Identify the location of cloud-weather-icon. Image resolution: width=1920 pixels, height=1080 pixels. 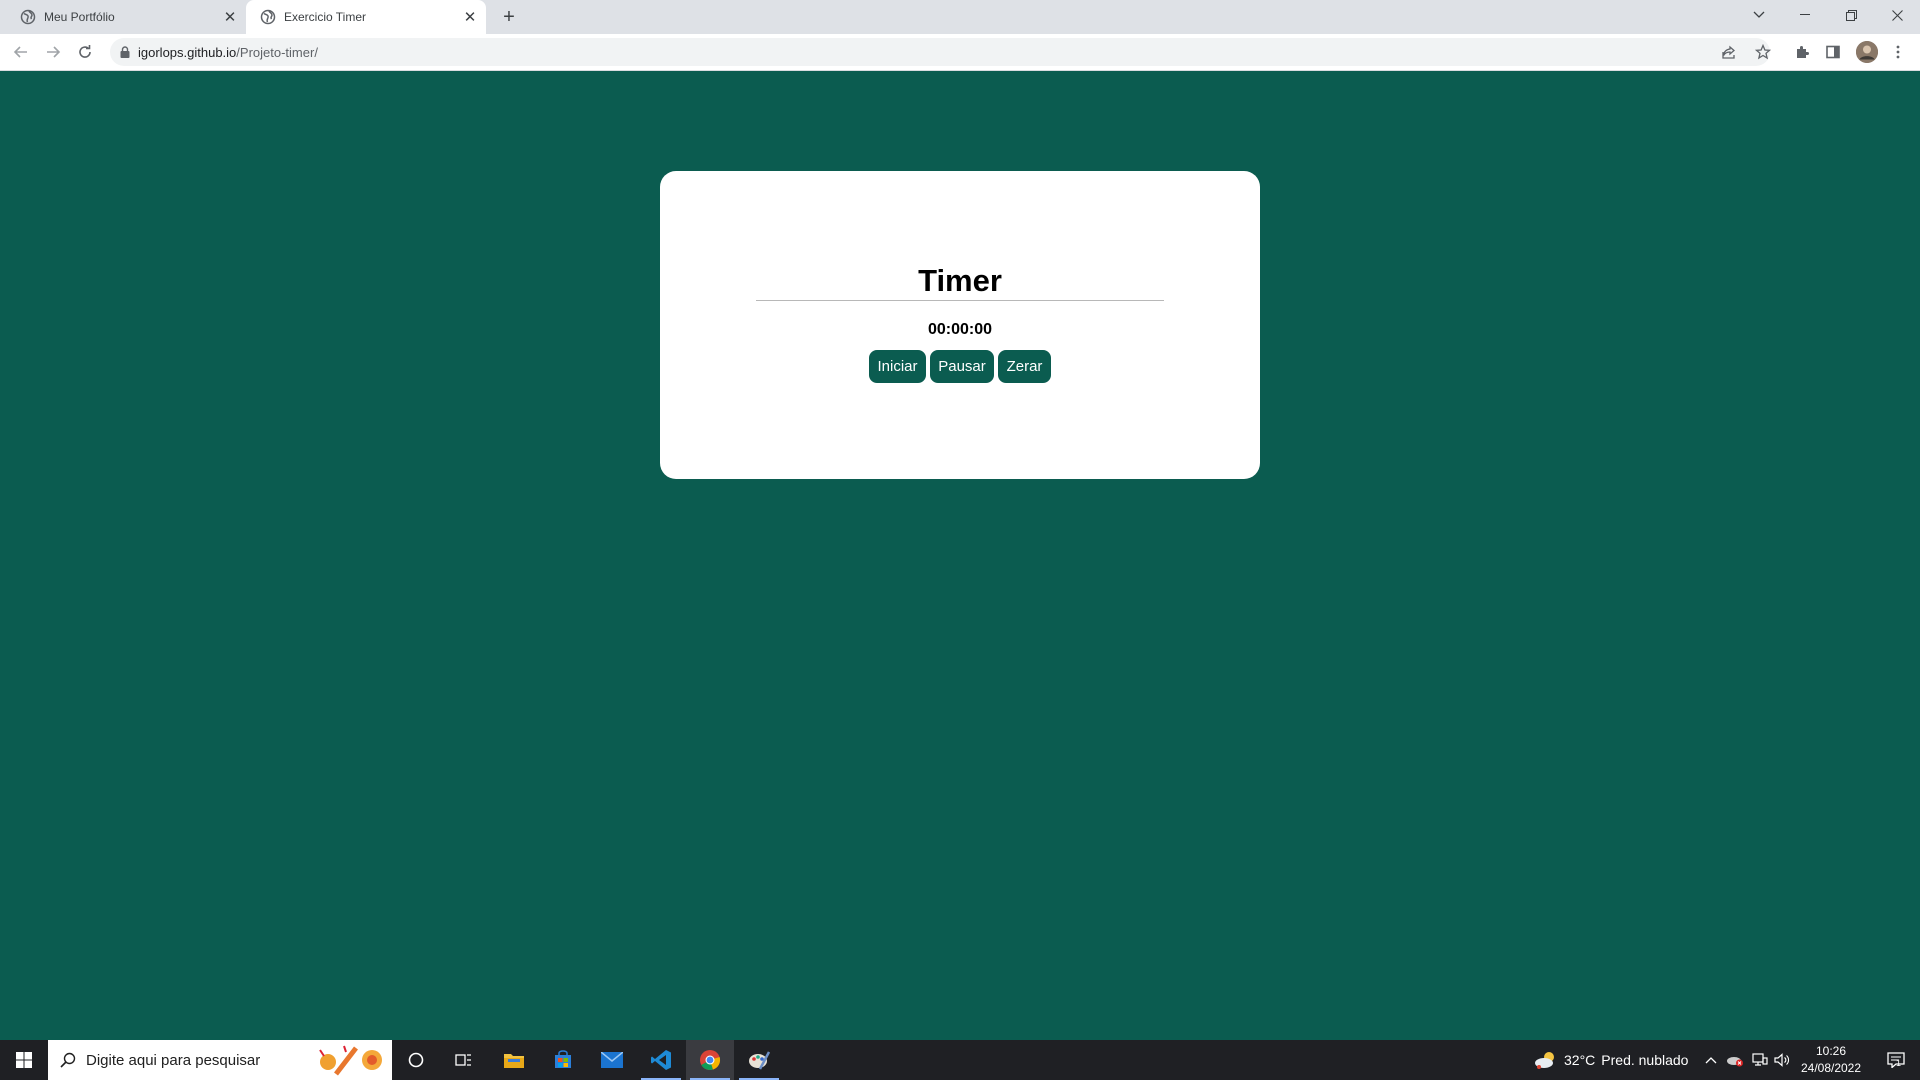
(1546, 1060).